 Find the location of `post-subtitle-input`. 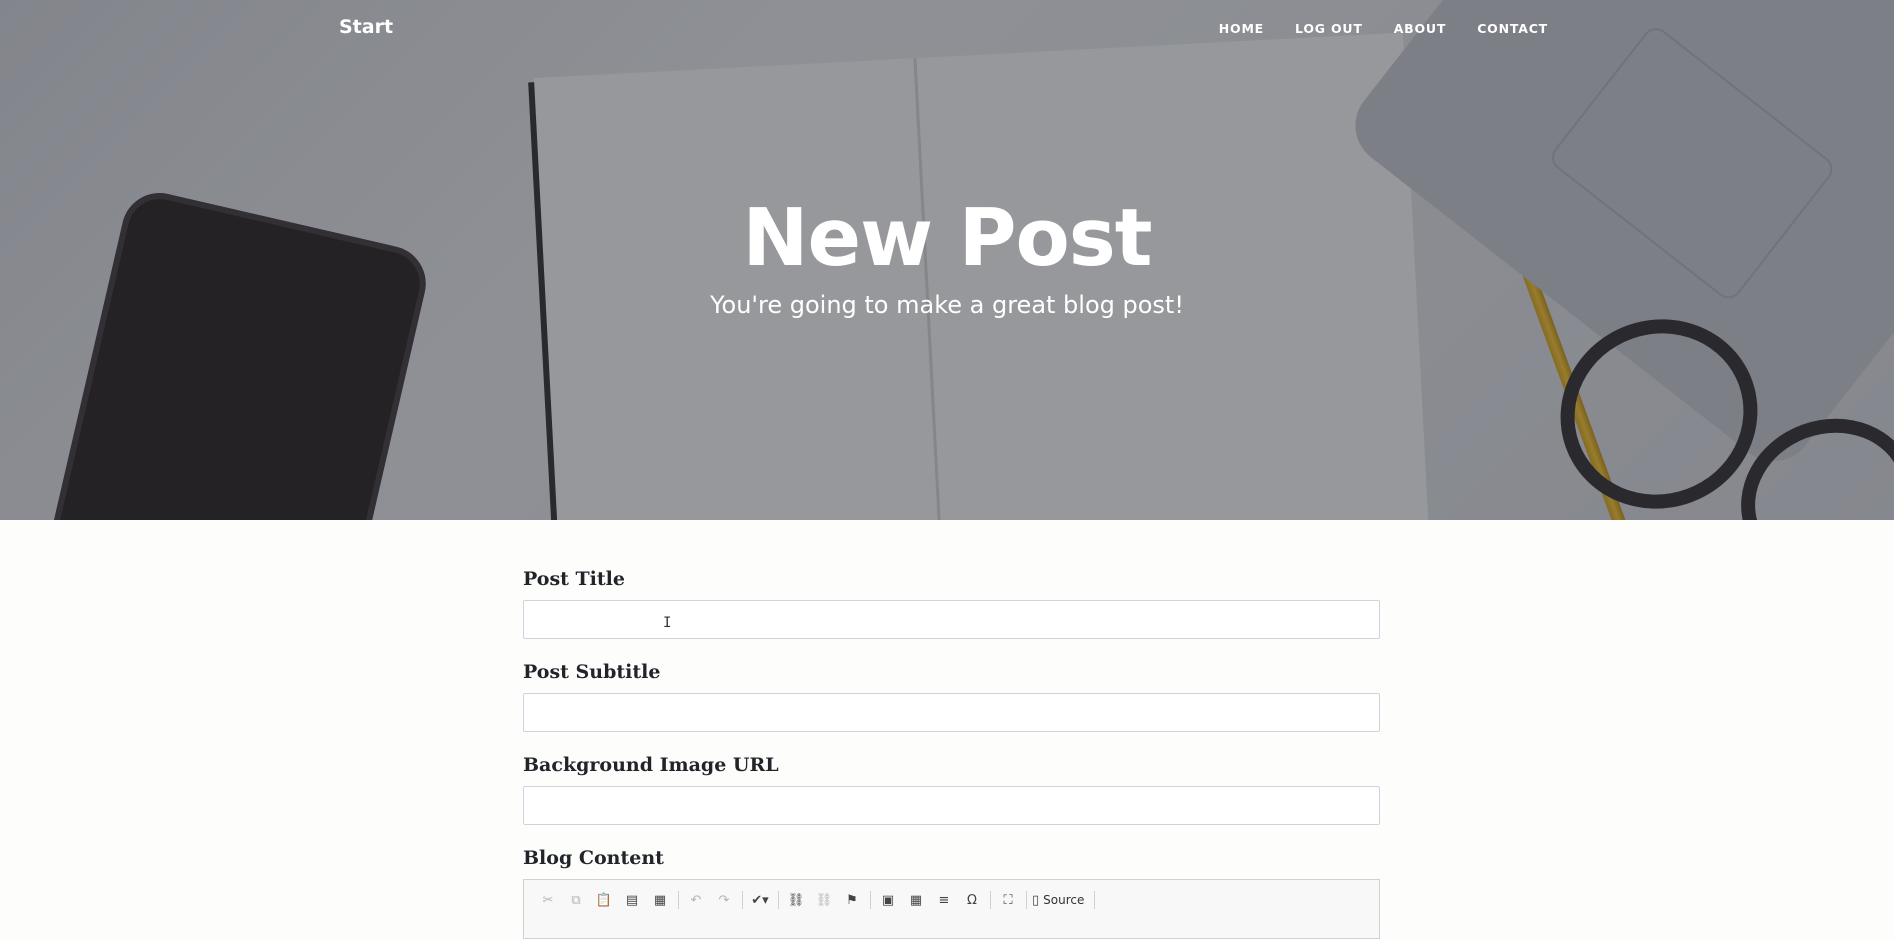

post-subtitle-input is located at coordinates (951, 712).